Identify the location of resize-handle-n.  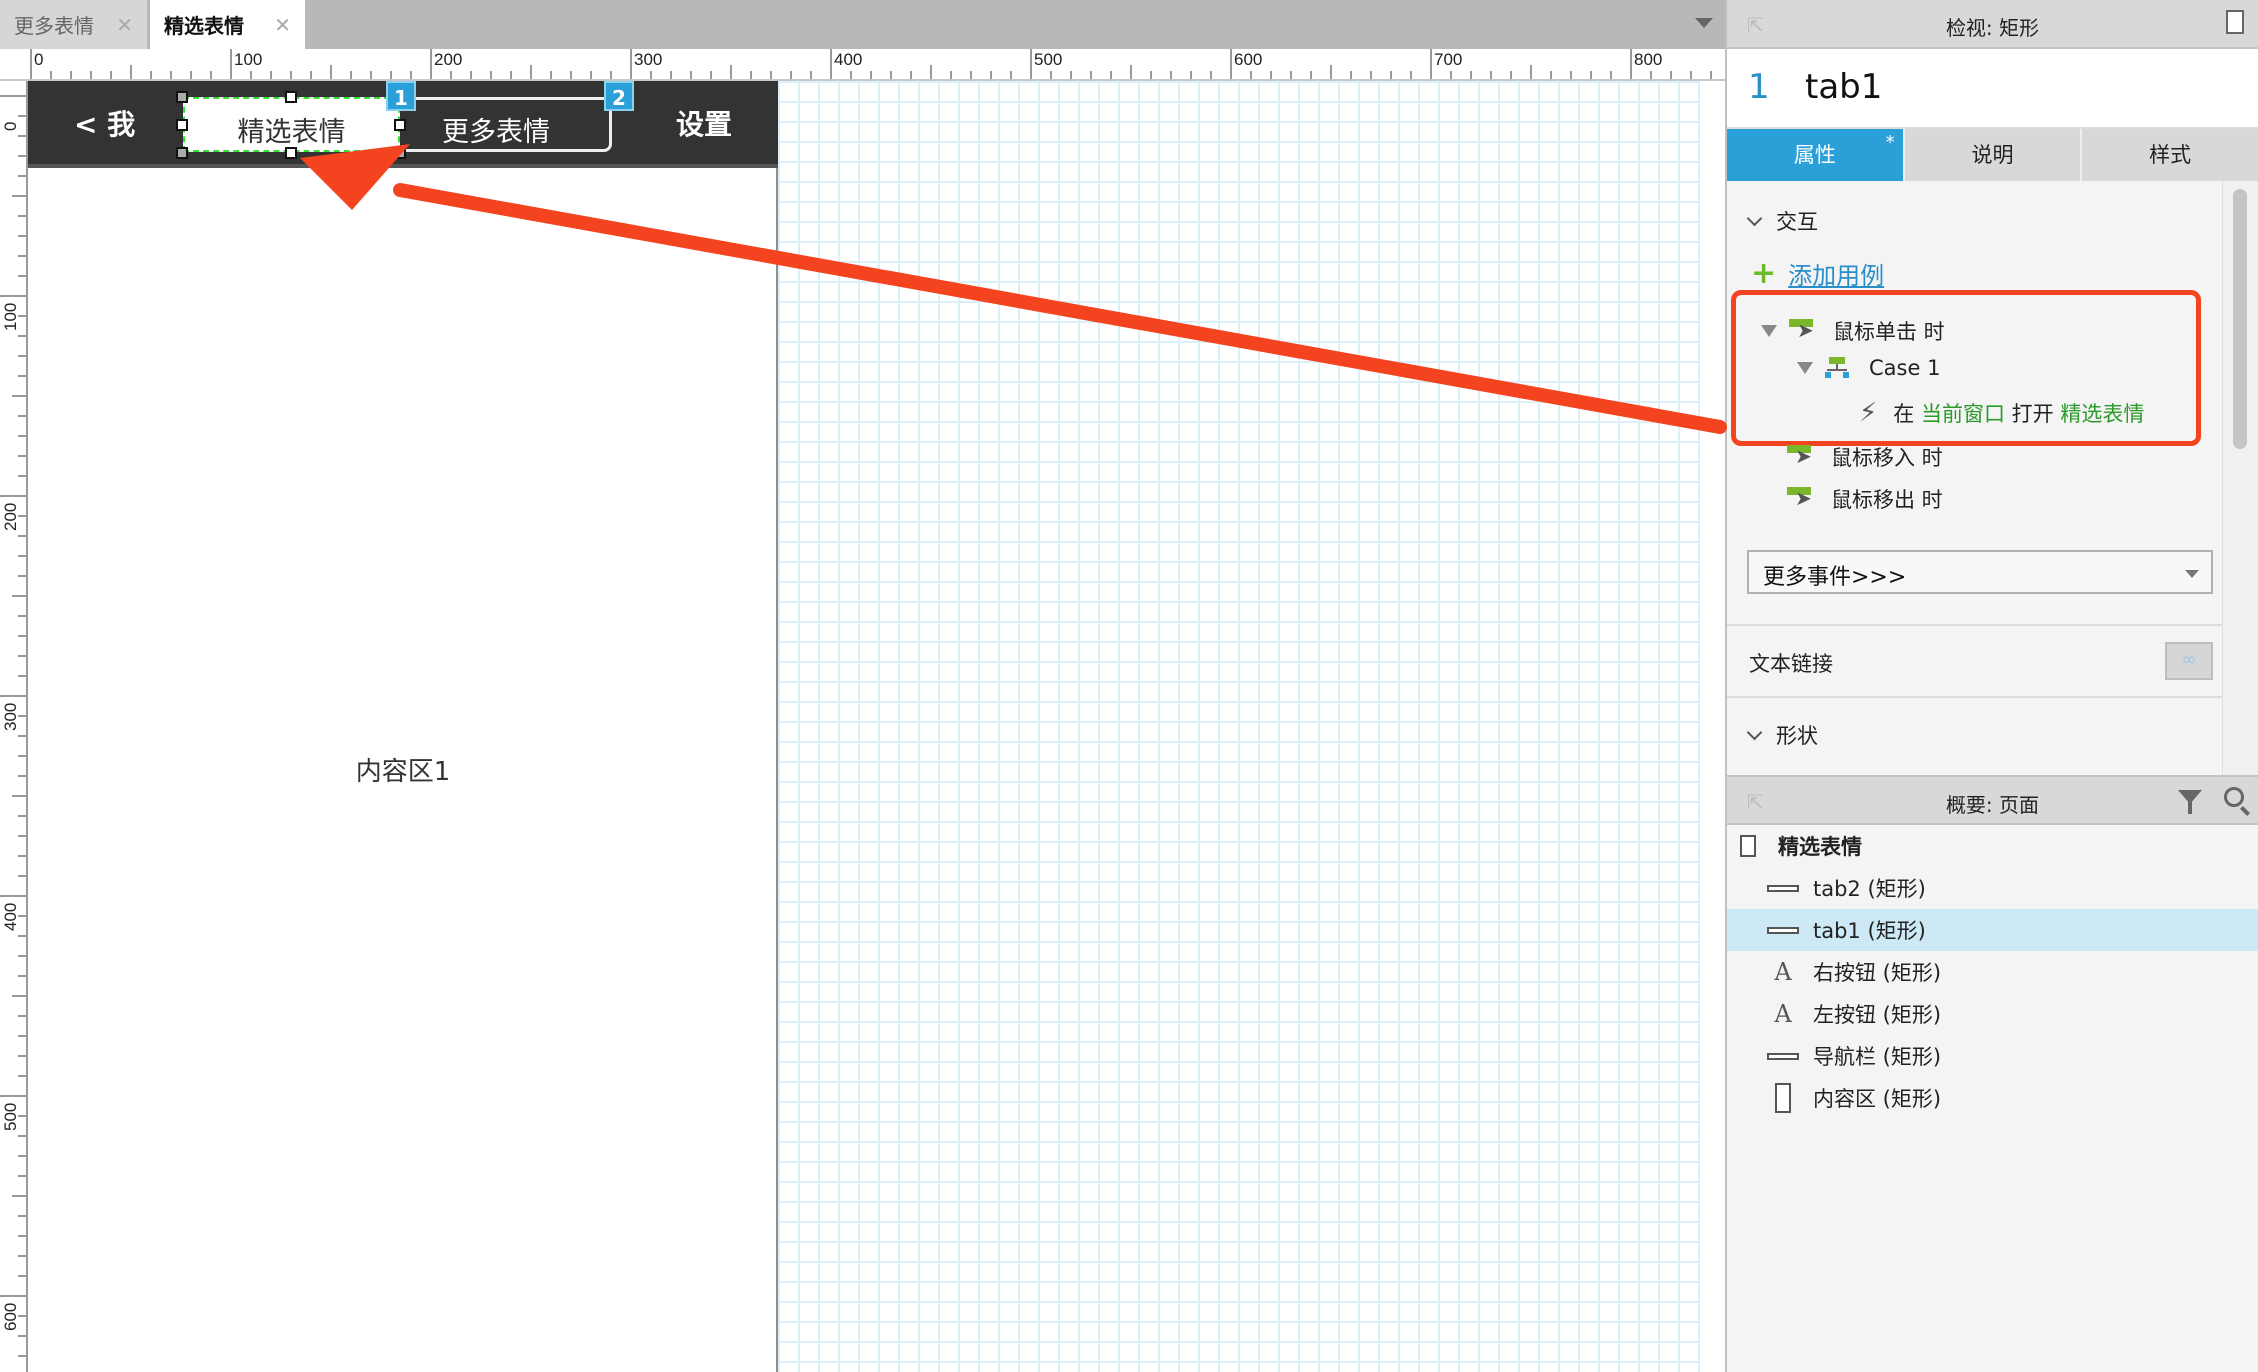
(291, 97).